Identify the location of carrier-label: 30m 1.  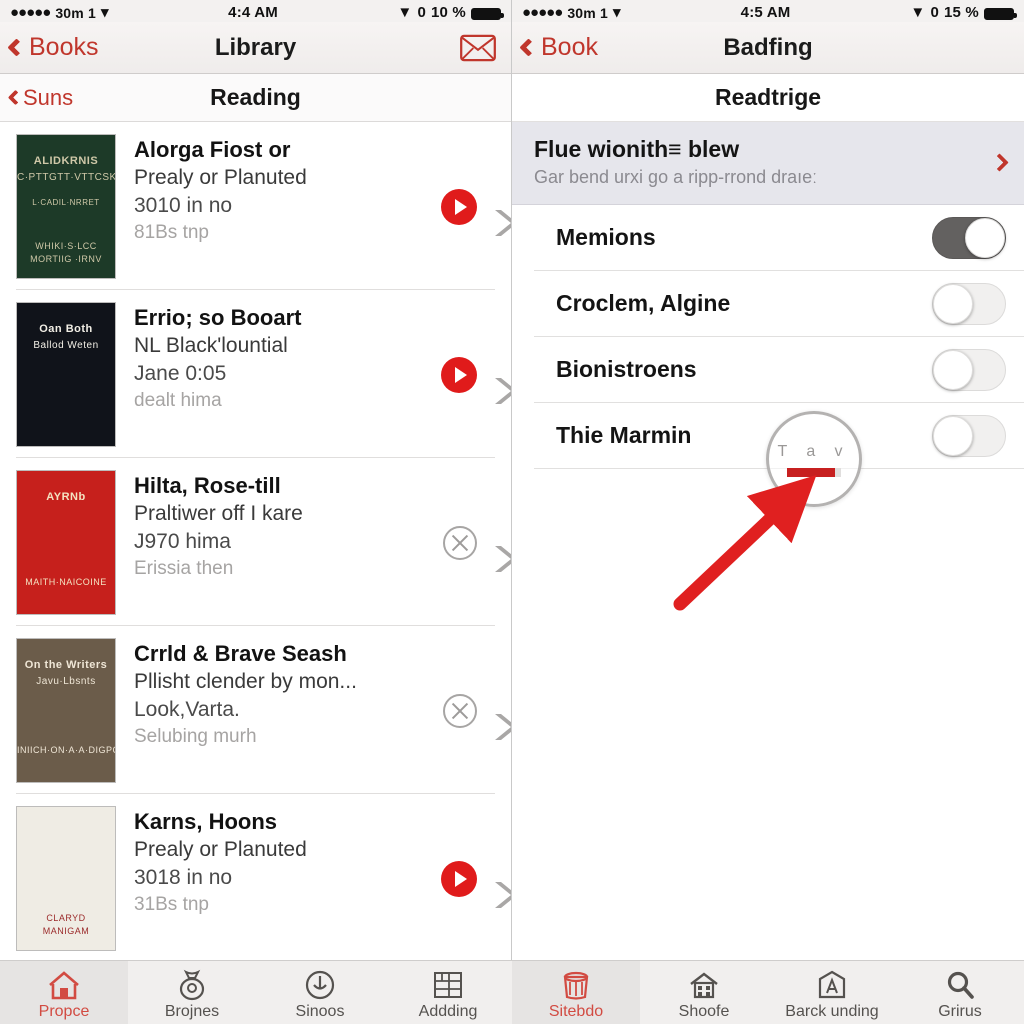
(588, 13).